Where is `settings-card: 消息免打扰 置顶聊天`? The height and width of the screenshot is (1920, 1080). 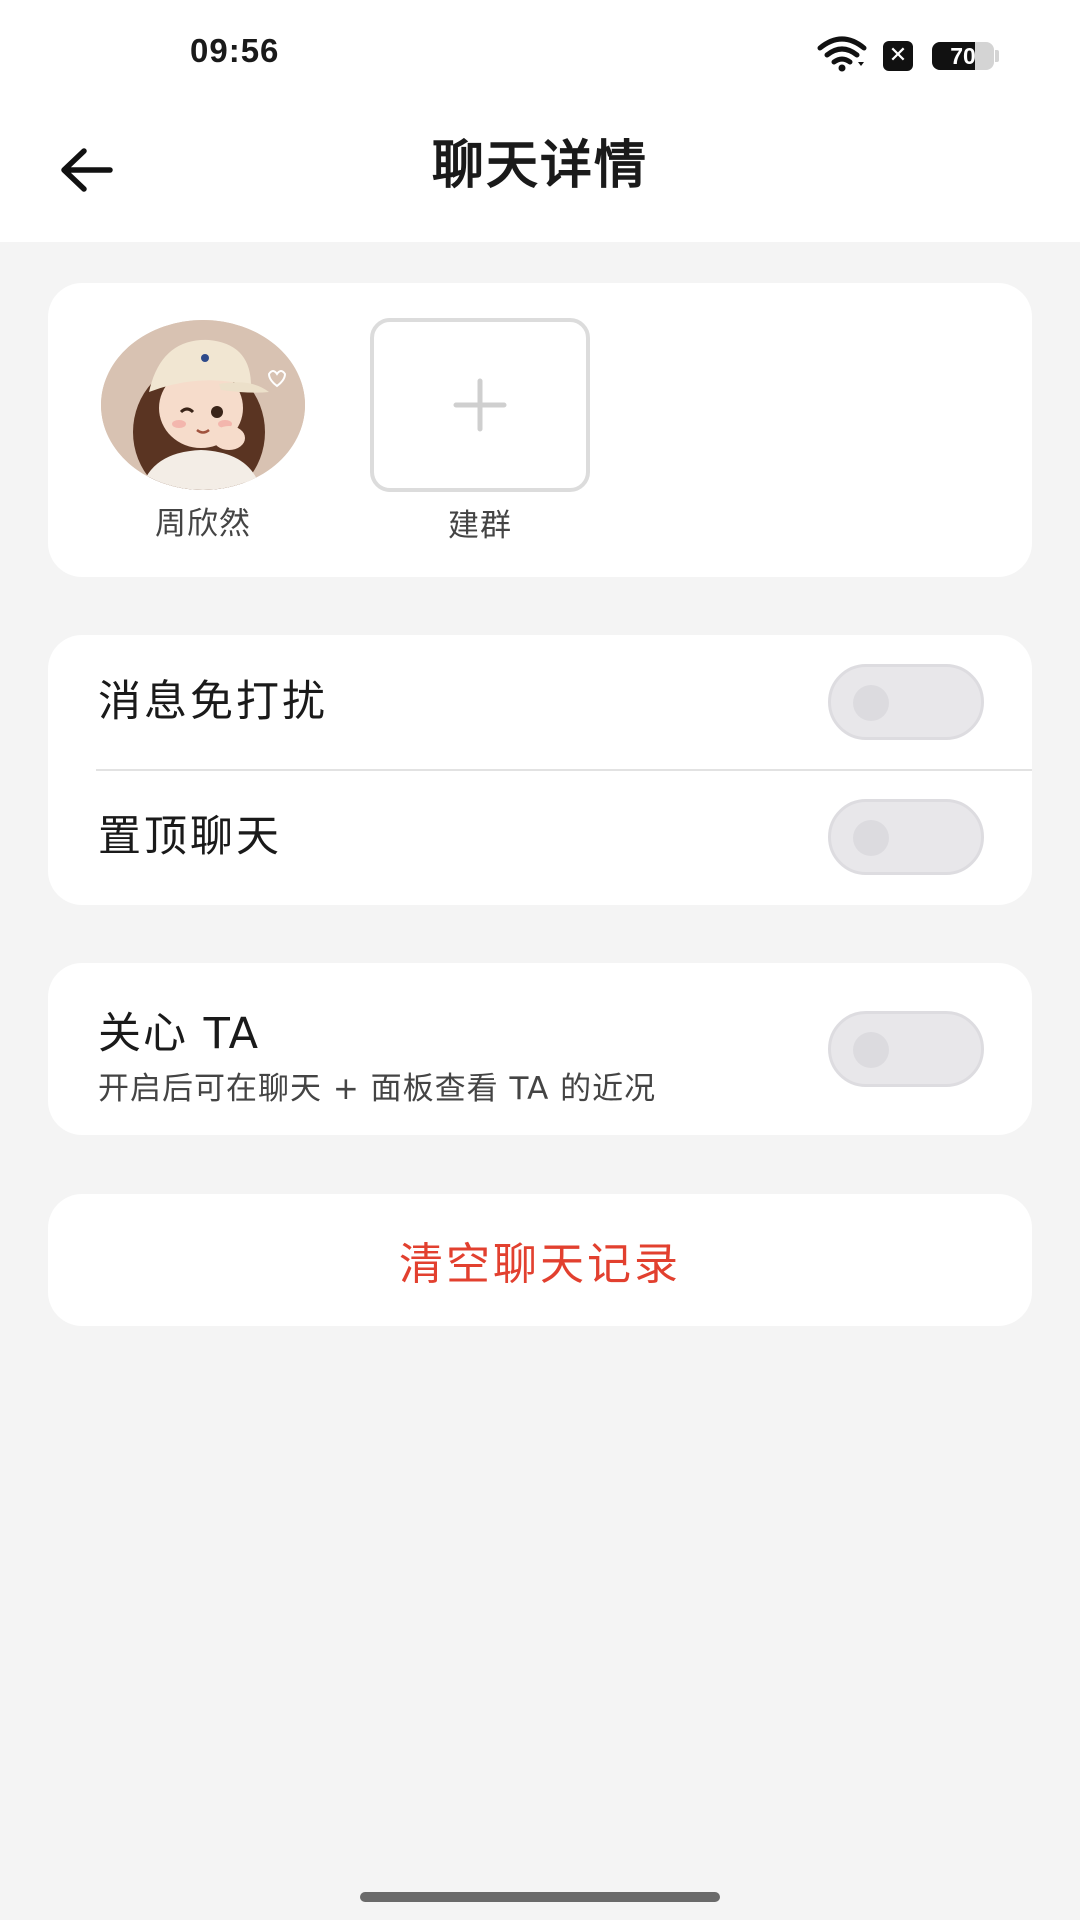
settings-card: 消息免打扰 置顶聊天 is located at coordinates (540, 770).